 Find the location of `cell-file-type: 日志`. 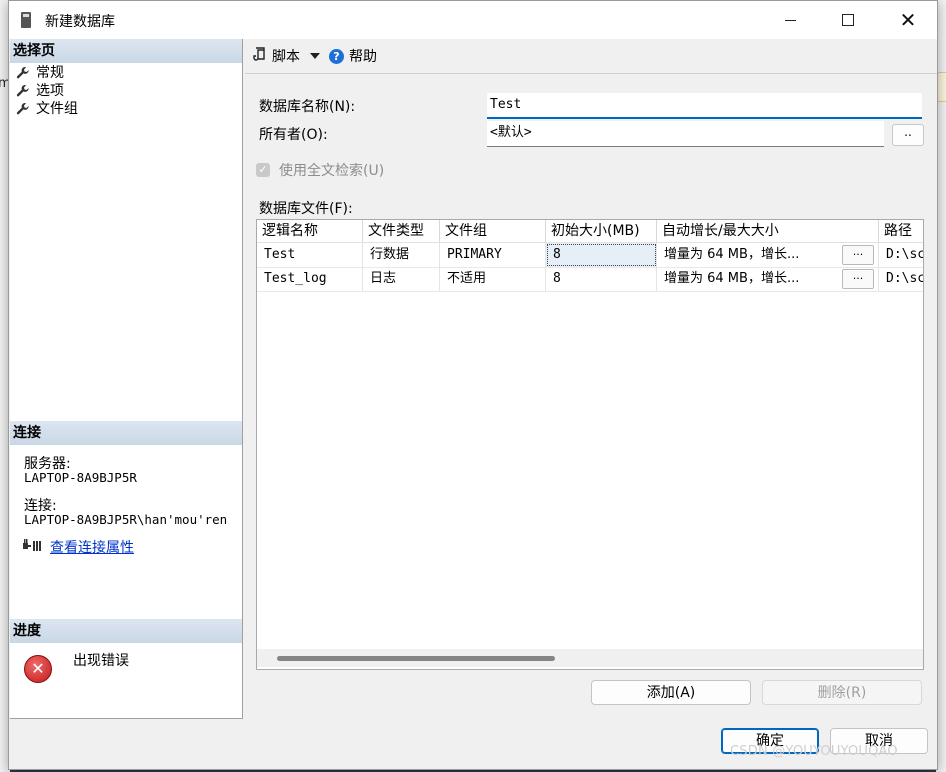

cell-file-type: 日志 is located at coordinates (401, 279).